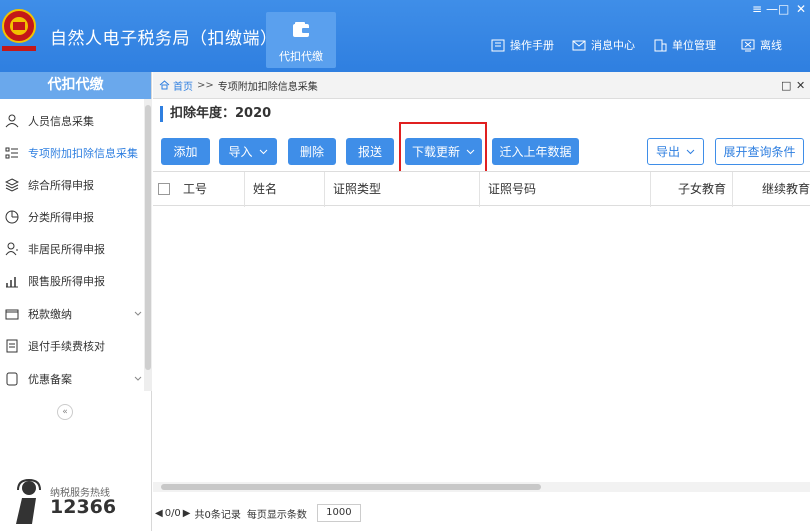 This screenshot has height=531, width=810. I want to click on sidebar-item-label: 优惠备案, so click(50, 379).